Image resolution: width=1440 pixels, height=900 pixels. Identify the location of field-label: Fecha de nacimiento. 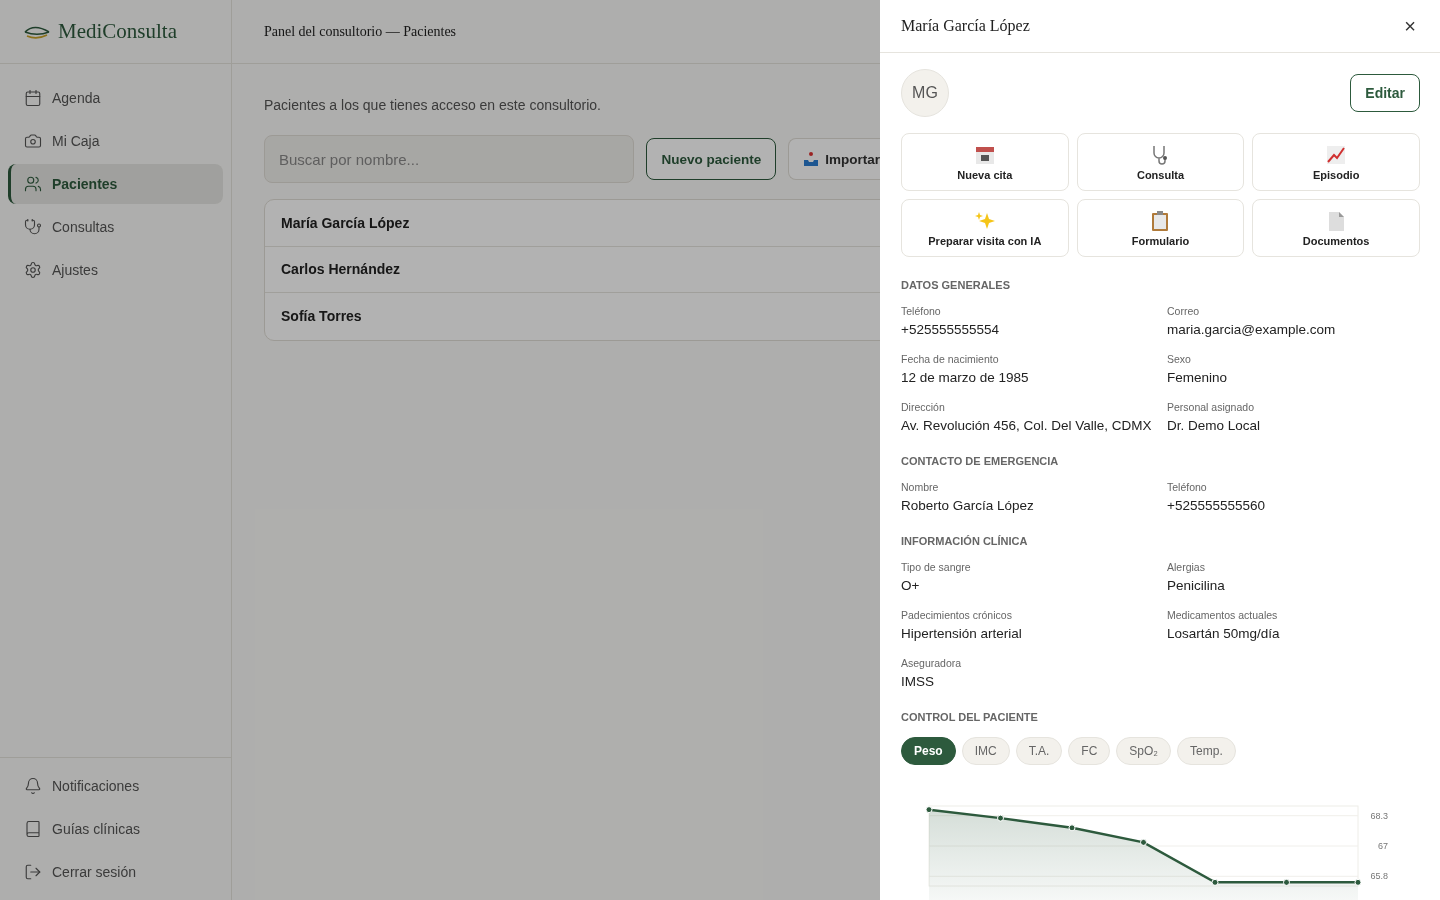
(950, 359).